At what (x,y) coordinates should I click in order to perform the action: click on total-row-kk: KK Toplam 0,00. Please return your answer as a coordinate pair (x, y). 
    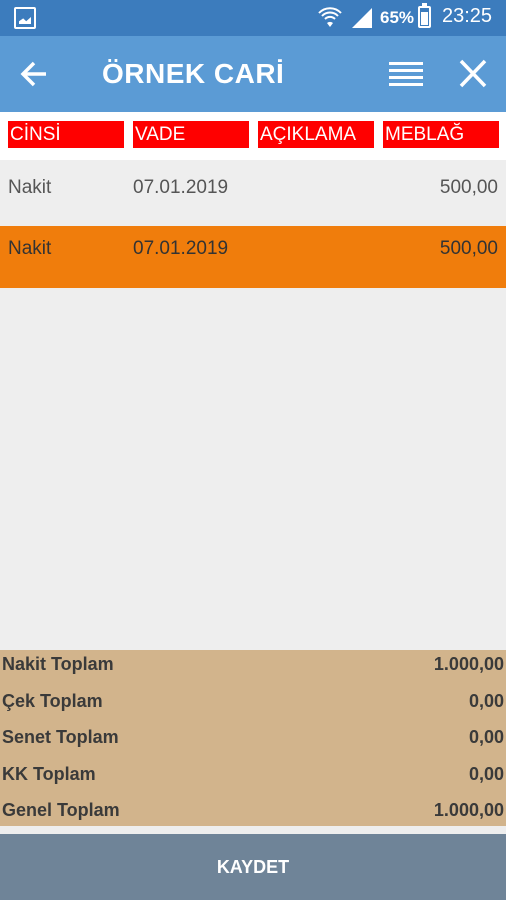
    Looking at the image, I should click on (253, 778).